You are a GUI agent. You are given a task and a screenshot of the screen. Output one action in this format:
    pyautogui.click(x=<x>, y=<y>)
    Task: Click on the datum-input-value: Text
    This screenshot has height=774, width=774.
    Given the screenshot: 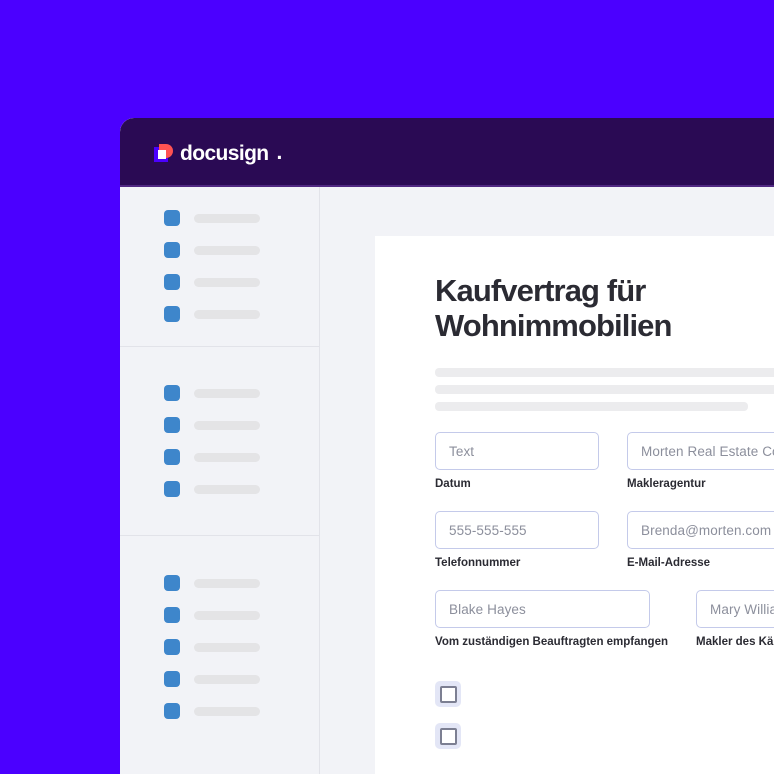 What is the action you would take?
    pyautogui.click(x=462, y=451)
    